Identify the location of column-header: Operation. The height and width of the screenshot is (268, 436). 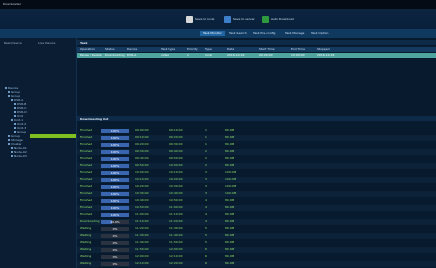
(87, 49).